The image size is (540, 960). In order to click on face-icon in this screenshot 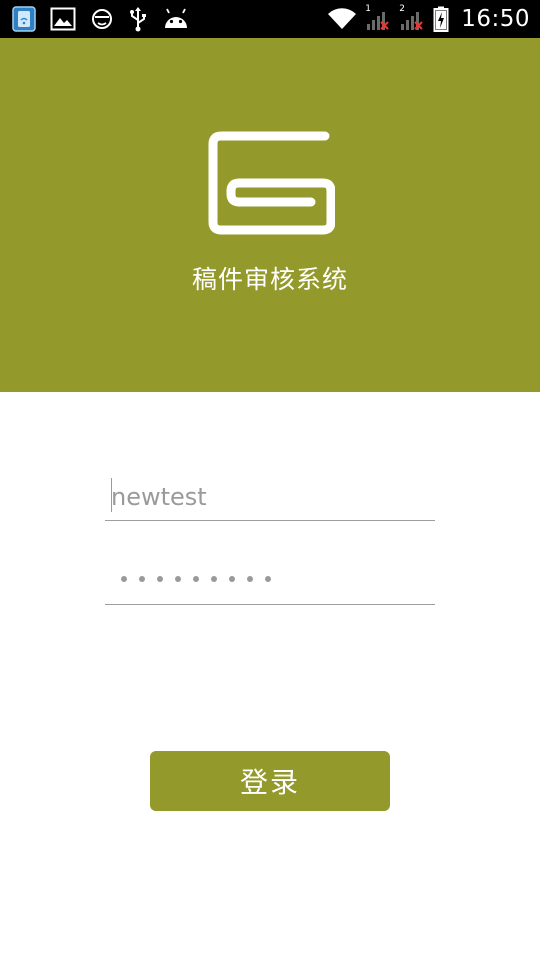, I will do `click(102, 19)`.